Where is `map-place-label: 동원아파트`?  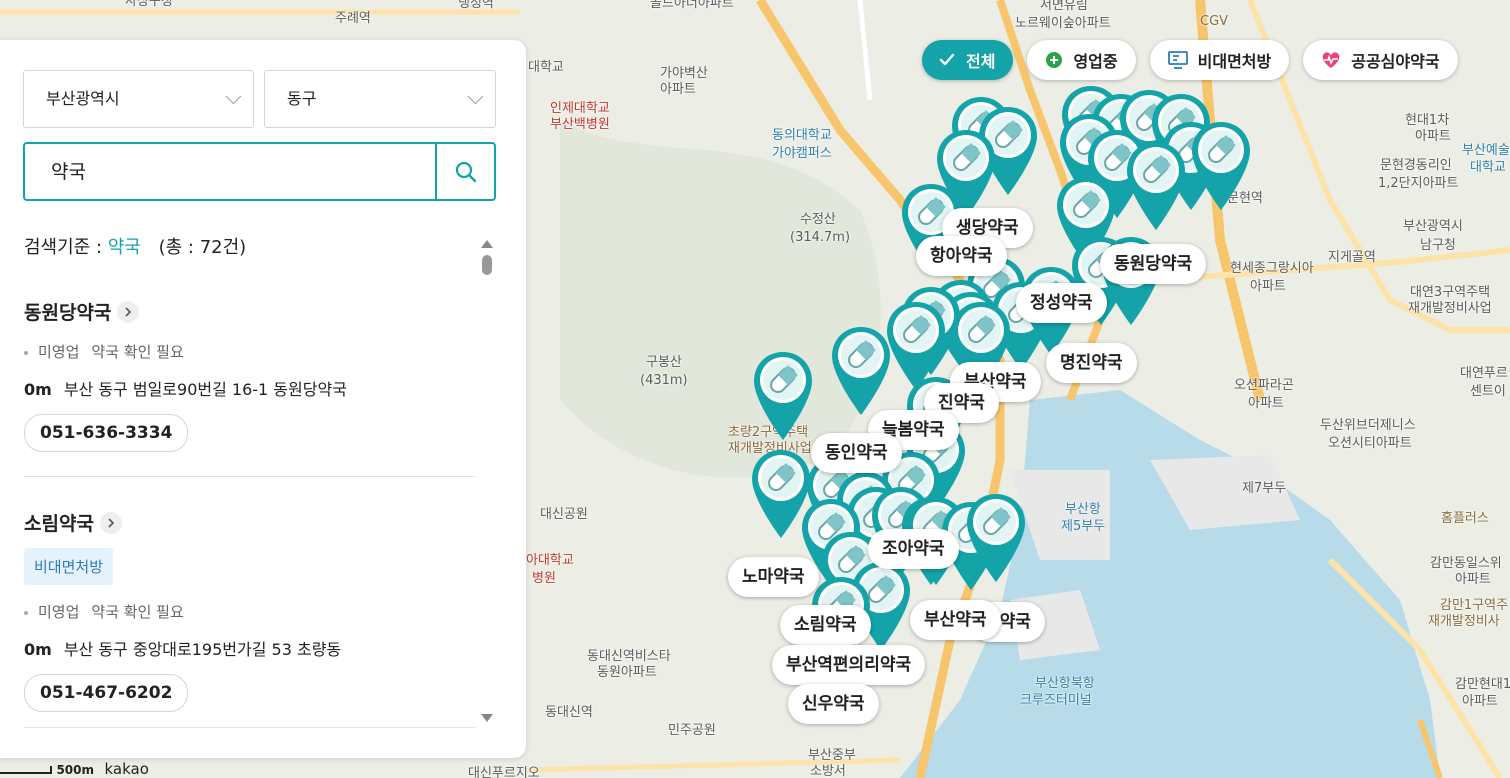 map-place-label: 동원아파트 is located at coordinates (627, 672).